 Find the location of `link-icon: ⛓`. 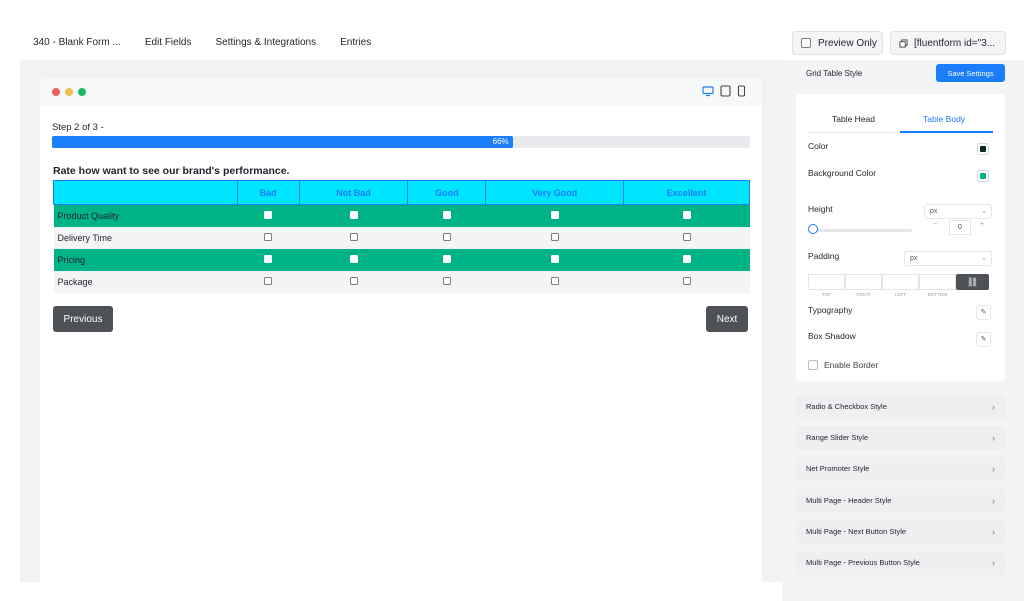

link-icon: ⛓ is located at coordinates (972, 282).